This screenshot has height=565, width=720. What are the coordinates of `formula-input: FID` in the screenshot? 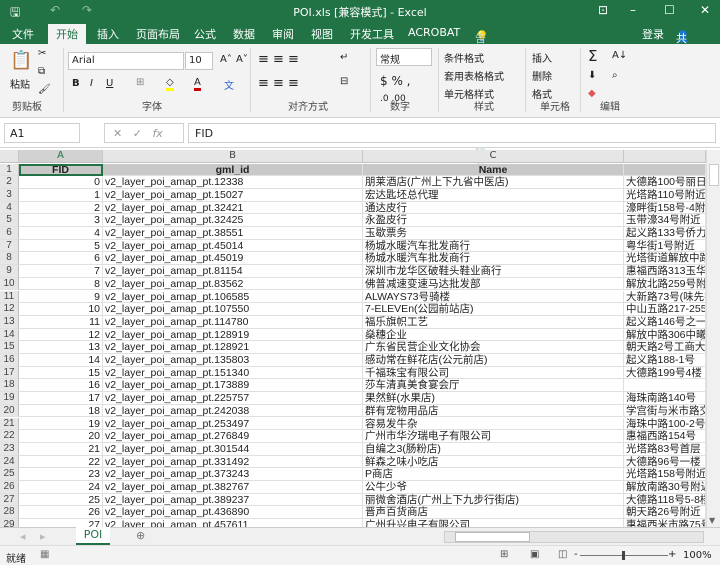 It's located at (452, 133).